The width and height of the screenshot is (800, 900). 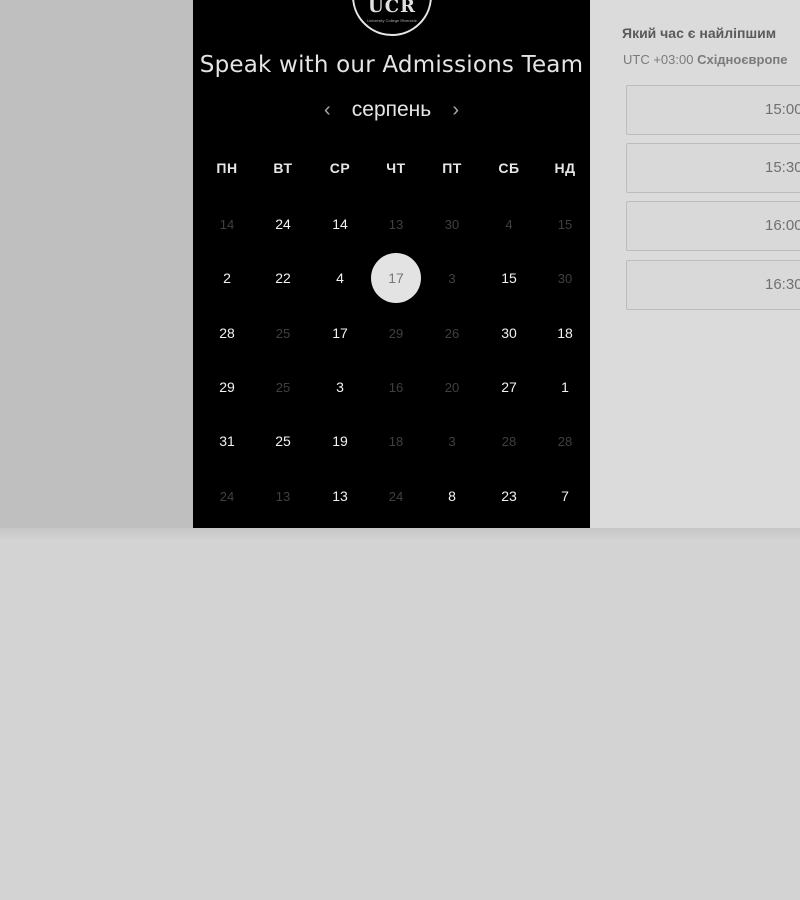 I want to click on time-slot-label: 15:00, so click(x=782, y=109).